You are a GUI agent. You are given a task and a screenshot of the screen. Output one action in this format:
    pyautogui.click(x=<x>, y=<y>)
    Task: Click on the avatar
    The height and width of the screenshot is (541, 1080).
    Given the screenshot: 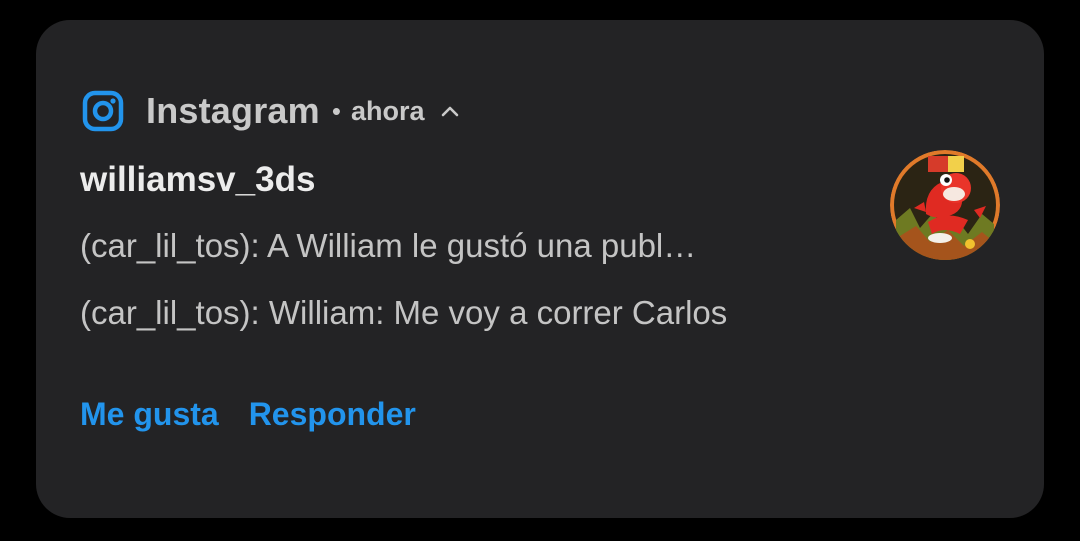 What is the action you would take?
    pyautogui.click(x=945, y=205)
    